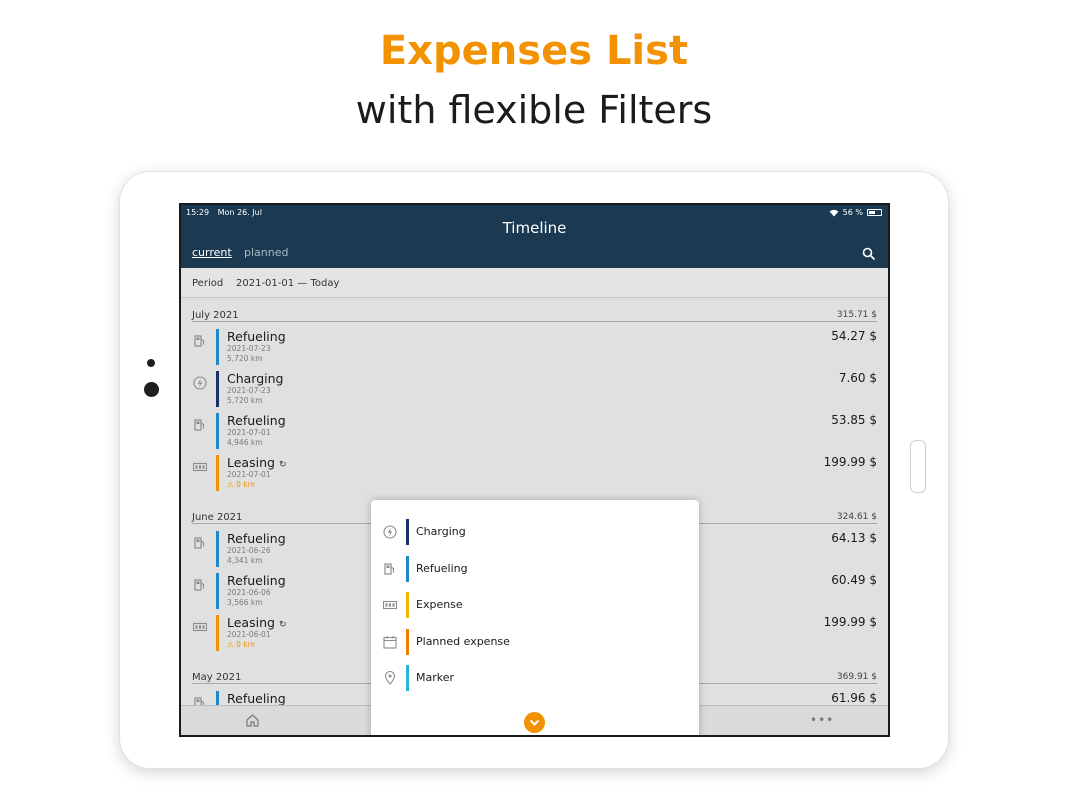 Image resolution: width=1068 pixels, height=800 pixels. I want to click on collapse-button, so click(534, 722).